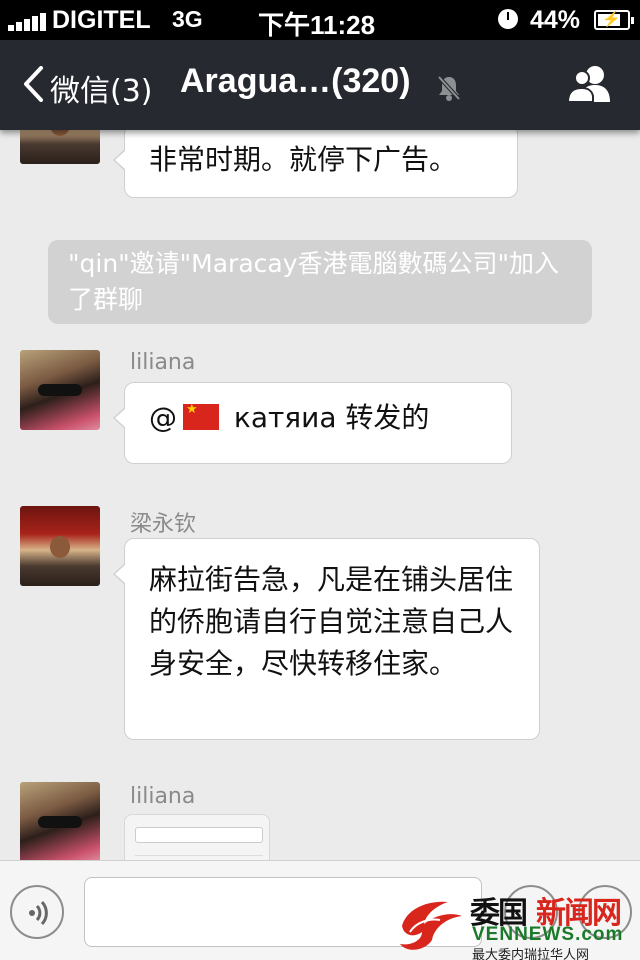 The width and height of the screenshot is (640, 960). I want to click on message-bubble: @ катяиа 转发的, so click(312, 423).